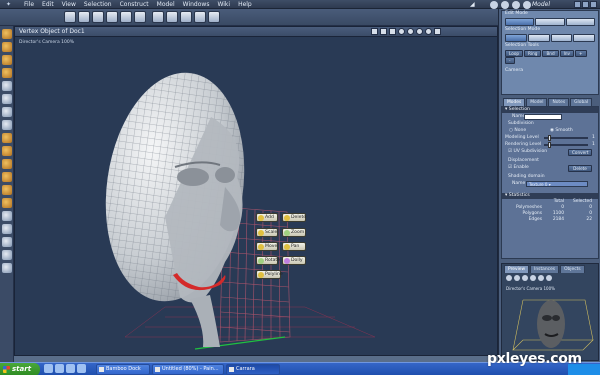  What do you see at coordinates (525, 278) in the screenshot?
I see `preview-zoom-icon` at bounding box center [525, 278].